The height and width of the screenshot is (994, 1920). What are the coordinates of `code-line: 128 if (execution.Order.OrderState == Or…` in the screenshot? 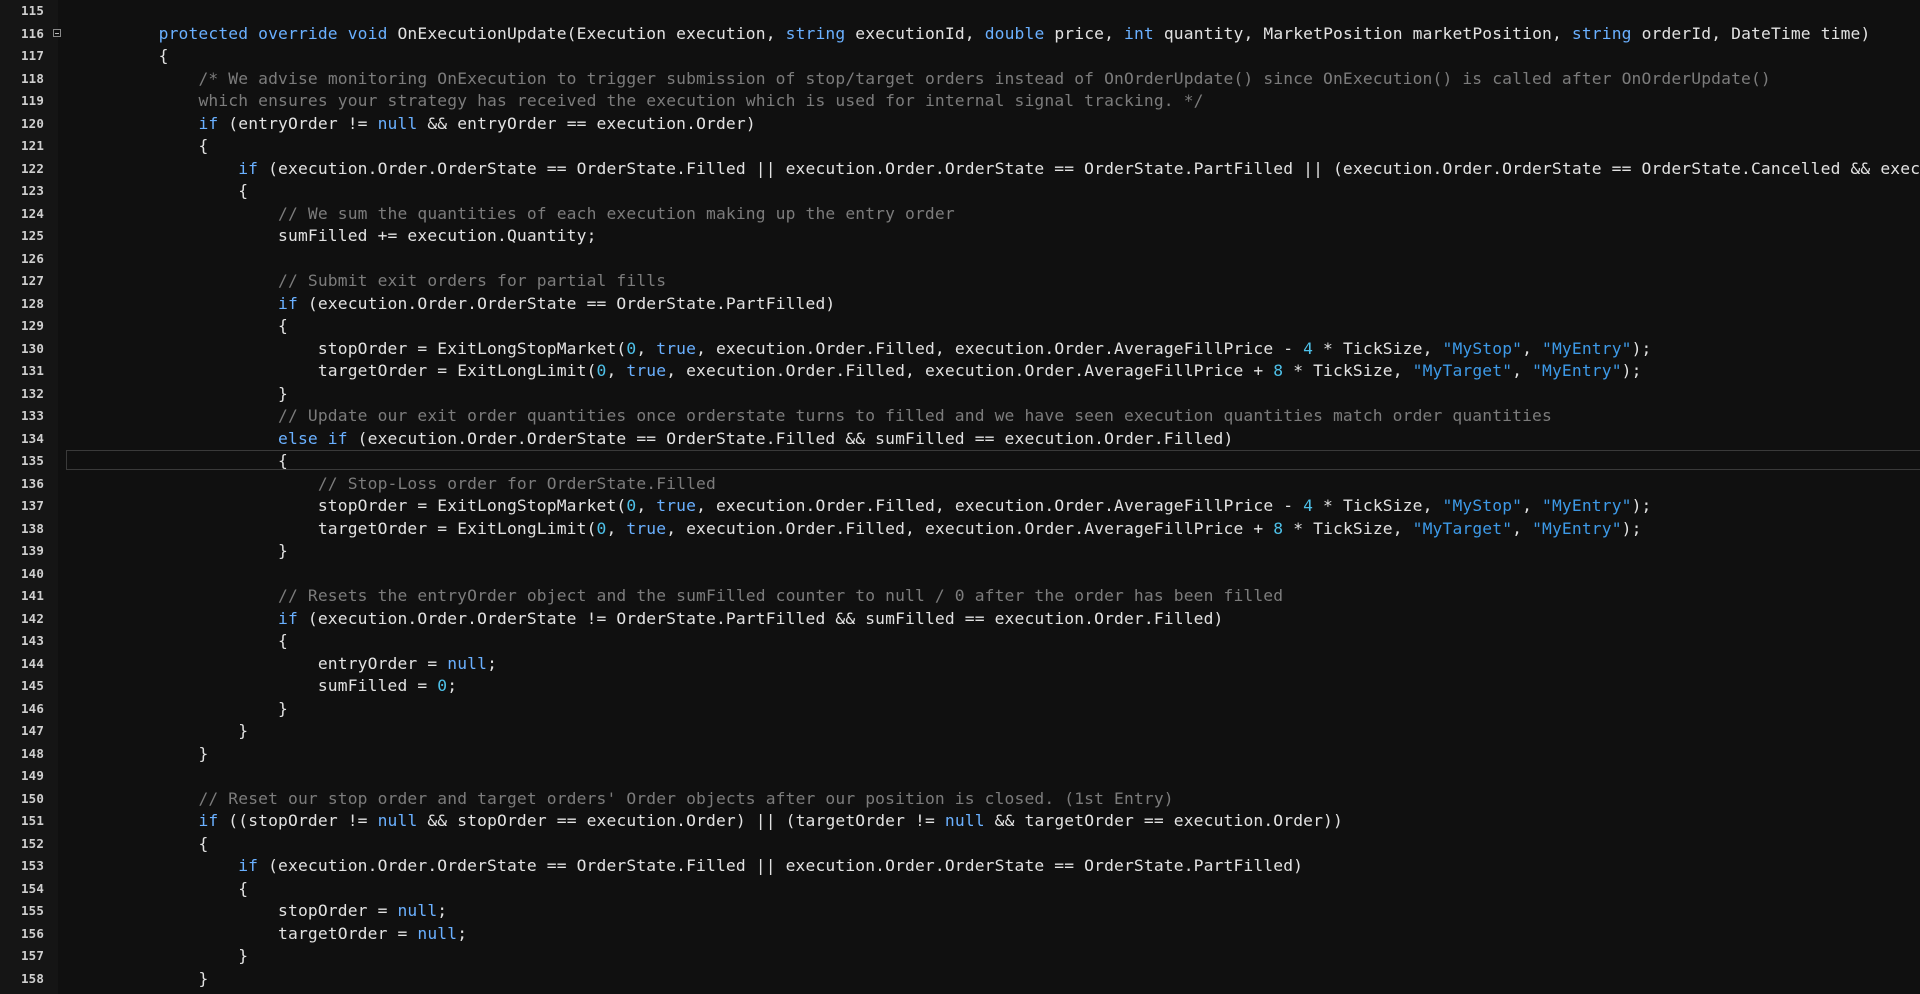 It's located at (960, 304).